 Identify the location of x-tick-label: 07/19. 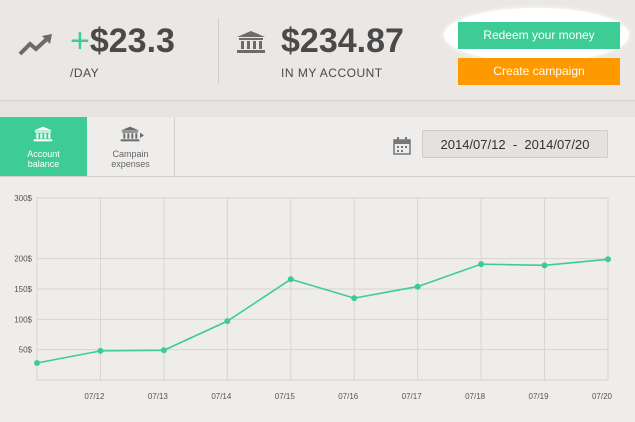
(539, 396).